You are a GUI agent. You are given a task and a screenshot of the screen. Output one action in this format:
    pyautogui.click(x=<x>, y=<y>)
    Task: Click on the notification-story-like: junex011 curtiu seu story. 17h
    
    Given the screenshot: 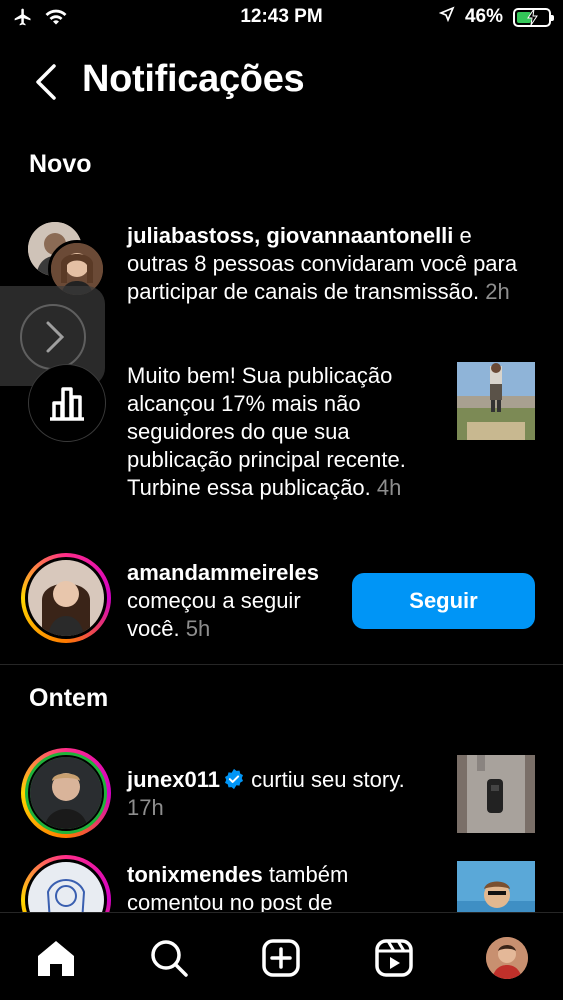 What is the action you would take?
    pyautogui.click(x=281, y=798)
    